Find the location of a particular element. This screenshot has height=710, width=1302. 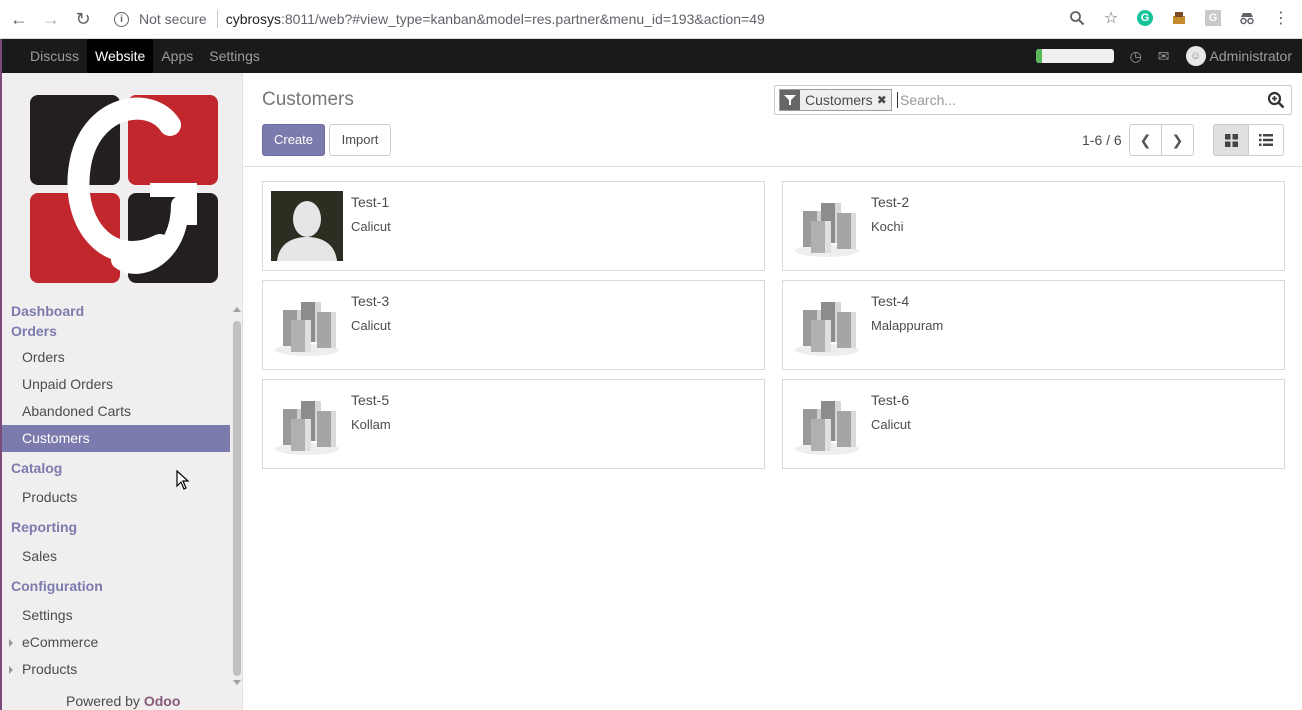

sidebar-section-reporting: Reporting is located at coordinates (116, 527).